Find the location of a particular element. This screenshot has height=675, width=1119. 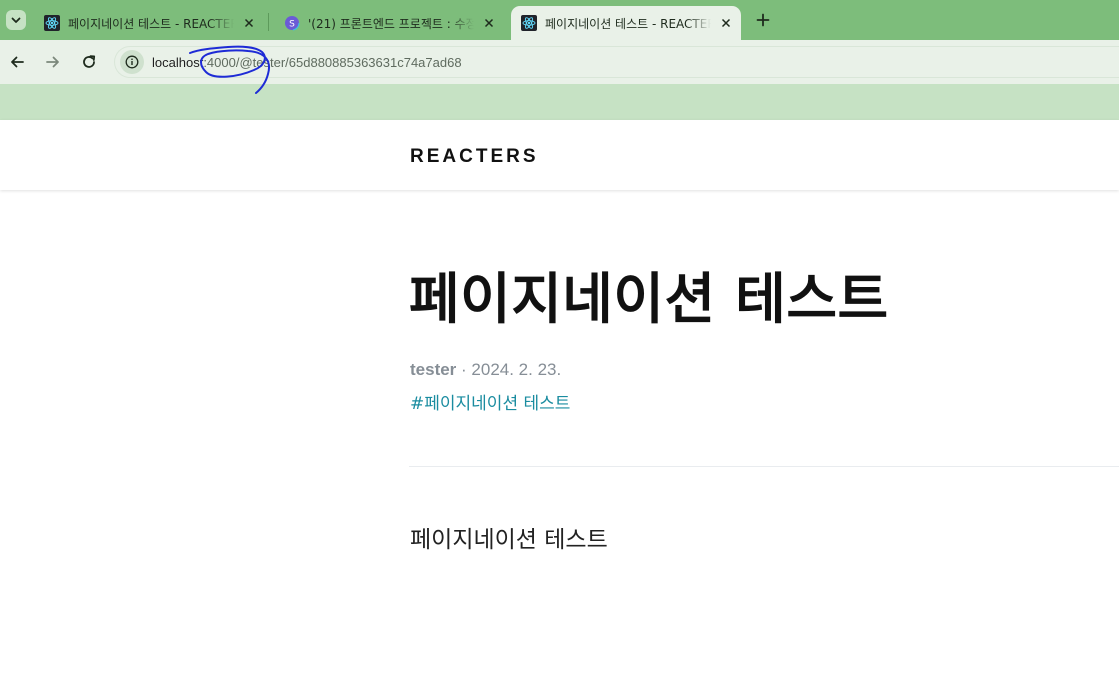

post-author: tester is located at coordinates (433, 369).